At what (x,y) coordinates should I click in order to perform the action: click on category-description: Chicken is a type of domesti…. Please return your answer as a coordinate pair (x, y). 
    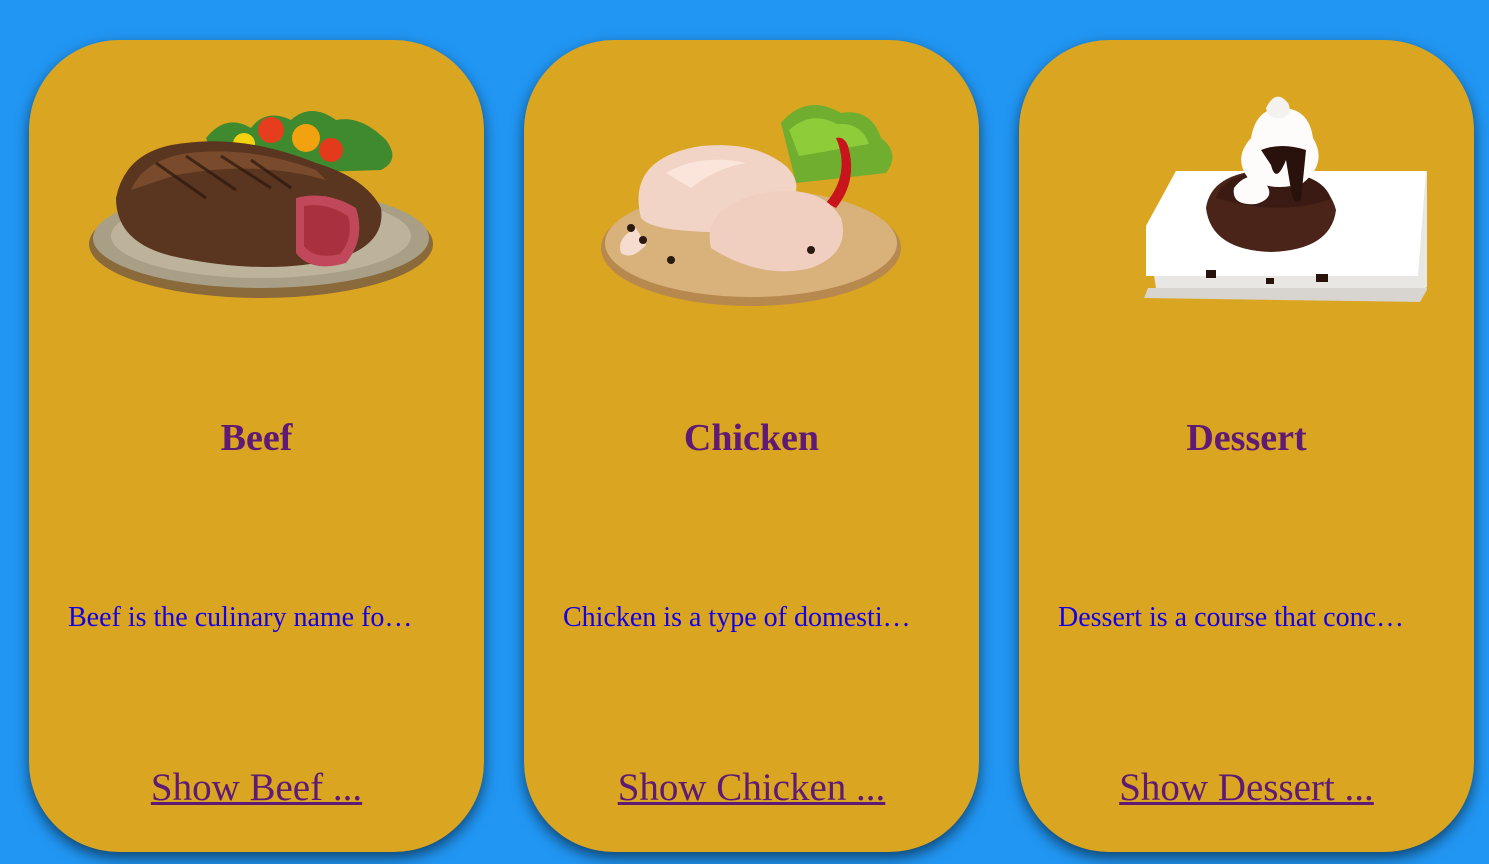
    Looking at the image, I should click on (737, 617).